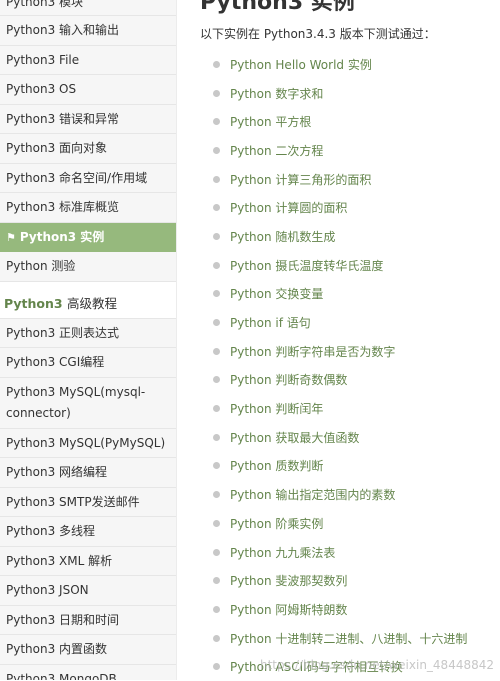 Image resolution: width=500 pixels, height=681 pixels. What do you see at coordinates (348, 638) in the screenshot?
I see `example-link: Python 十进制转二进制、八进制、十六进制` at bounding box center [348, 638].